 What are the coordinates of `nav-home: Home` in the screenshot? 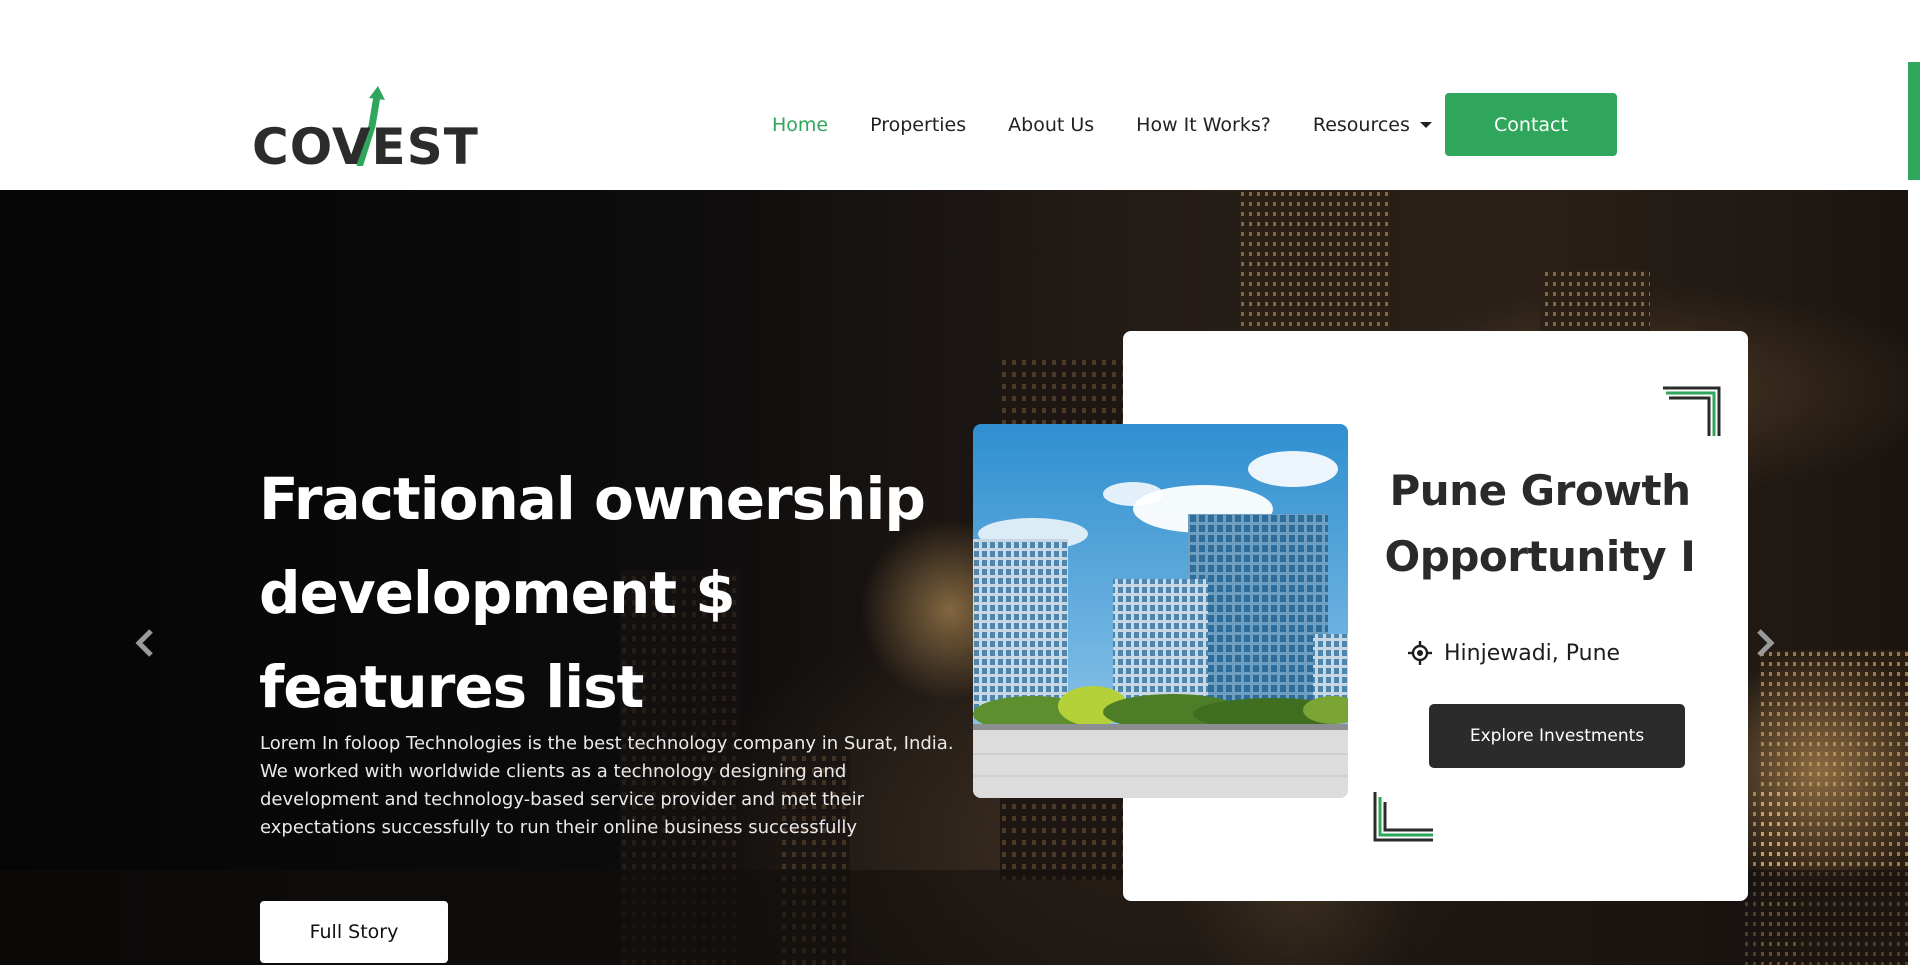 It's located at (800, 125).